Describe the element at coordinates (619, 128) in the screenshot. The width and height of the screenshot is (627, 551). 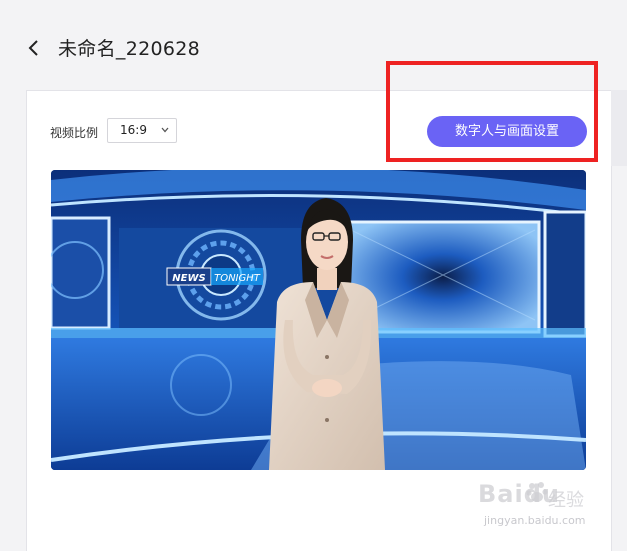
I see `side-panel-edge` at that location.